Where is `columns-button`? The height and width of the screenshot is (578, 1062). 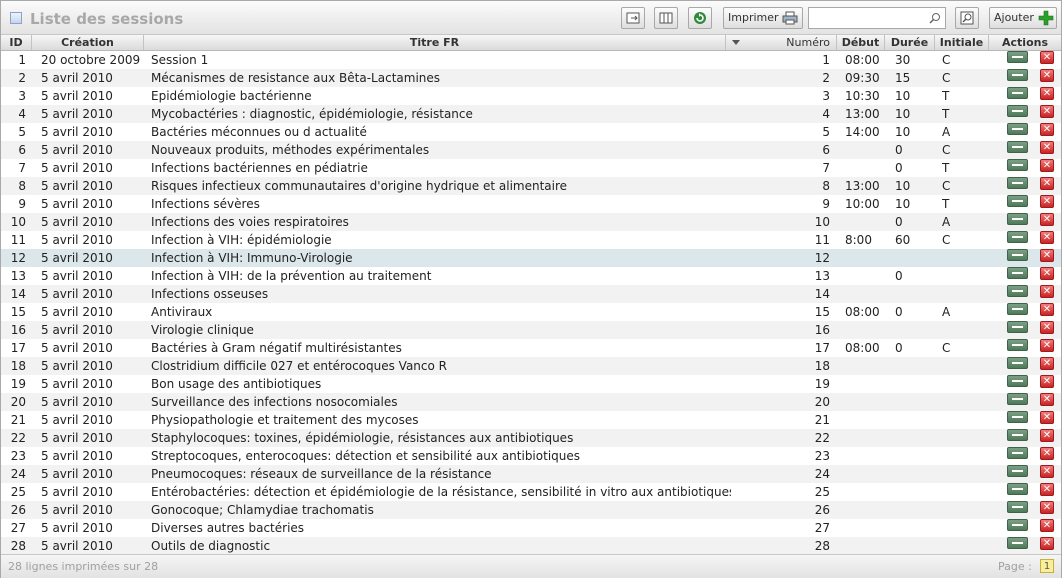 columns-button is located at coordinates (666, 18).